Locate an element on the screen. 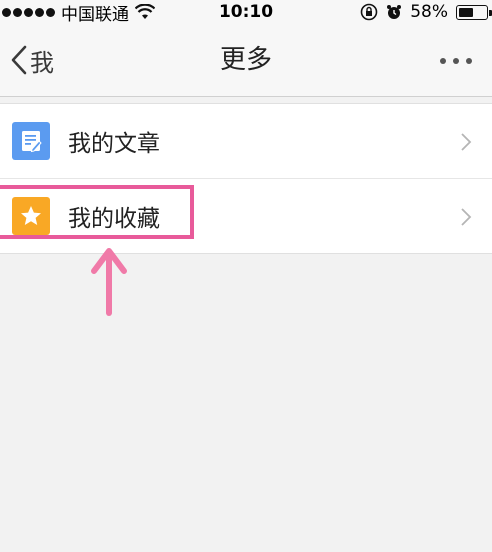  status-bar: 中国联通 10:10 58% is located at coordinates (246, 12).